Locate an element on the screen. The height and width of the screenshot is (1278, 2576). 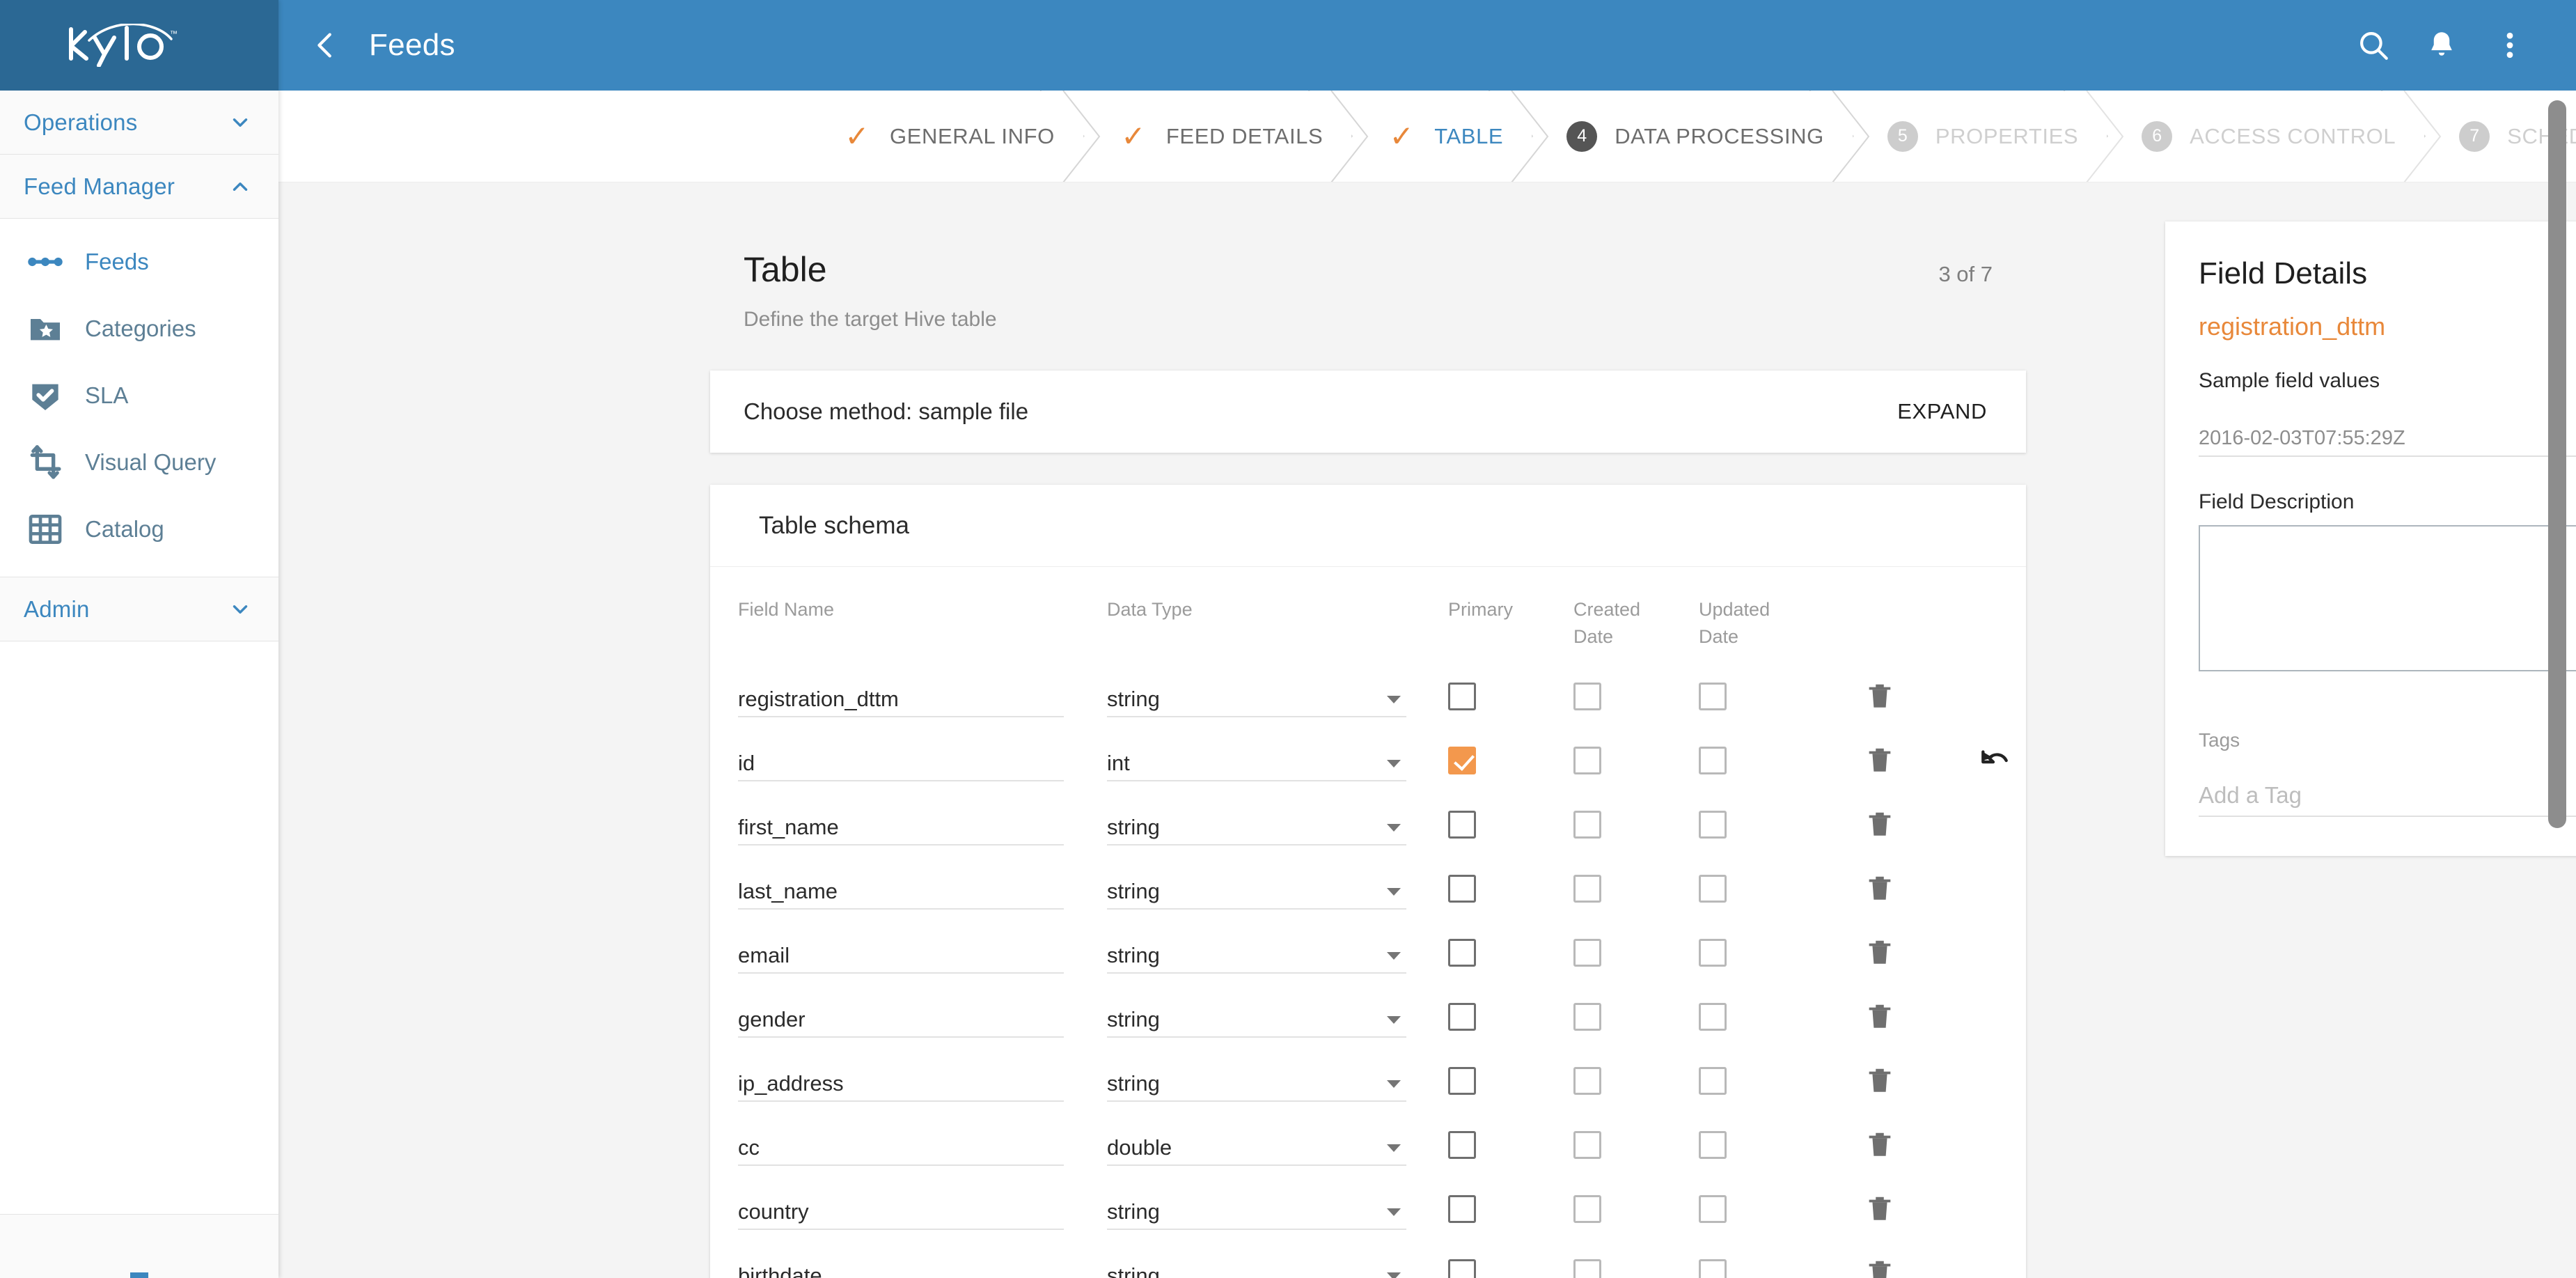
sidebar-group-feed-manager: Feed Manager is located at coordinates (139, 187).